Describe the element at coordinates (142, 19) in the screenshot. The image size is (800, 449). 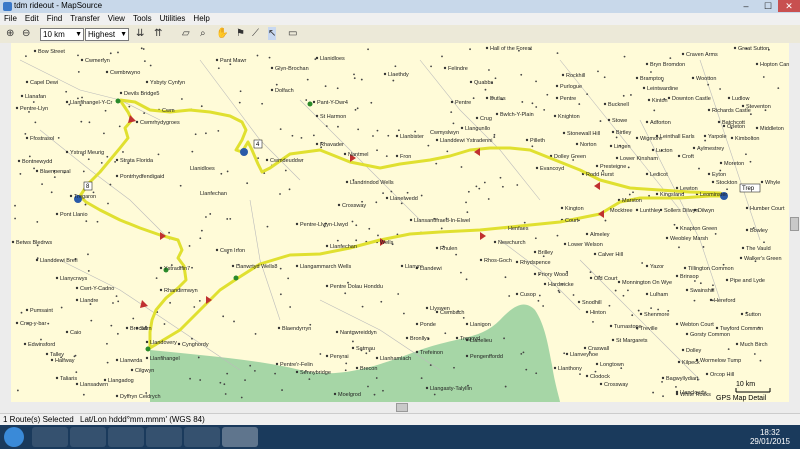
I see `menu-tools: Tools` at that location.